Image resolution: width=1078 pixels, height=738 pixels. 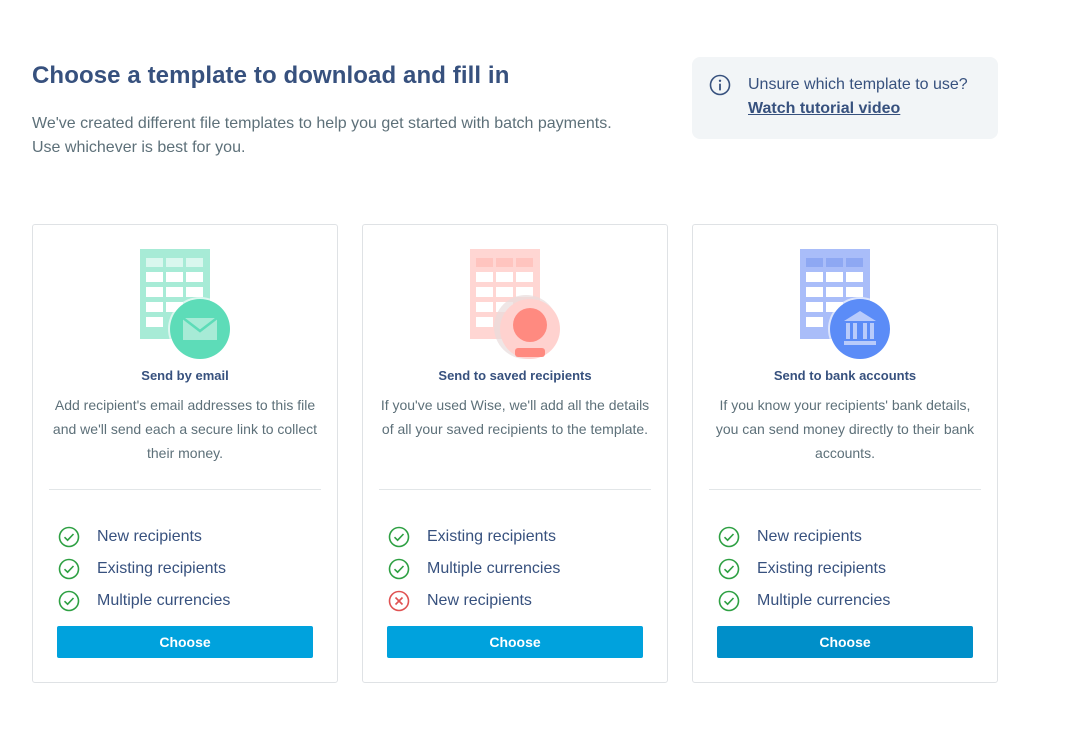 I want to click on info-icon, so click(x=720, y=85).